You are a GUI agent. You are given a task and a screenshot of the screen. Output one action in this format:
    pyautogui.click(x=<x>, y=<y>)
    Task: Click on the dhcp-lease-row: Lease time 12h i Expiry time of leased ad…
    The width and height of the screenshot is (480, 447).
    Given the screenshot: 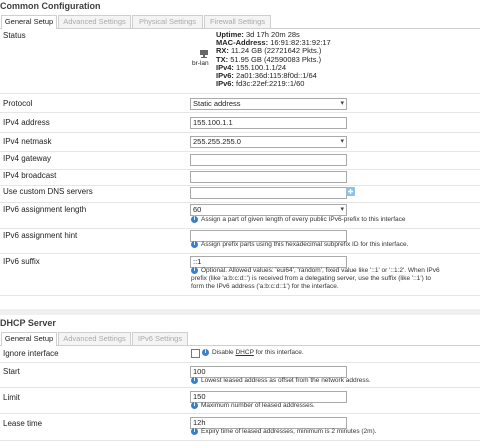 What is the action you would take?
    pyautogui.click(x=240, y=427)
    